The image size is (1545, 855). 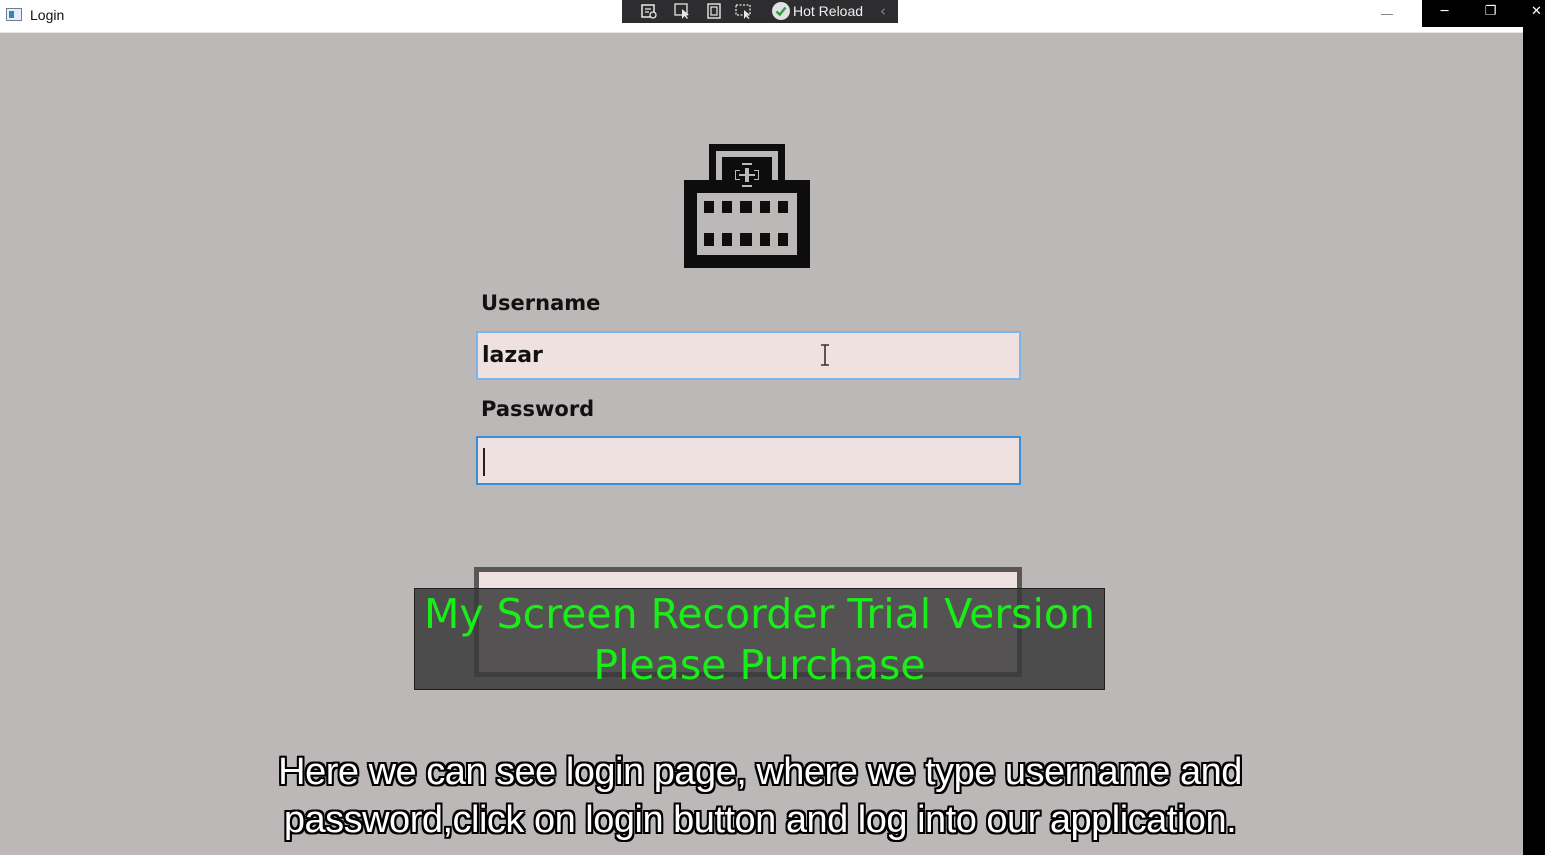 I want to click on live-visual-tree-icon, so click(x=649, y=11).